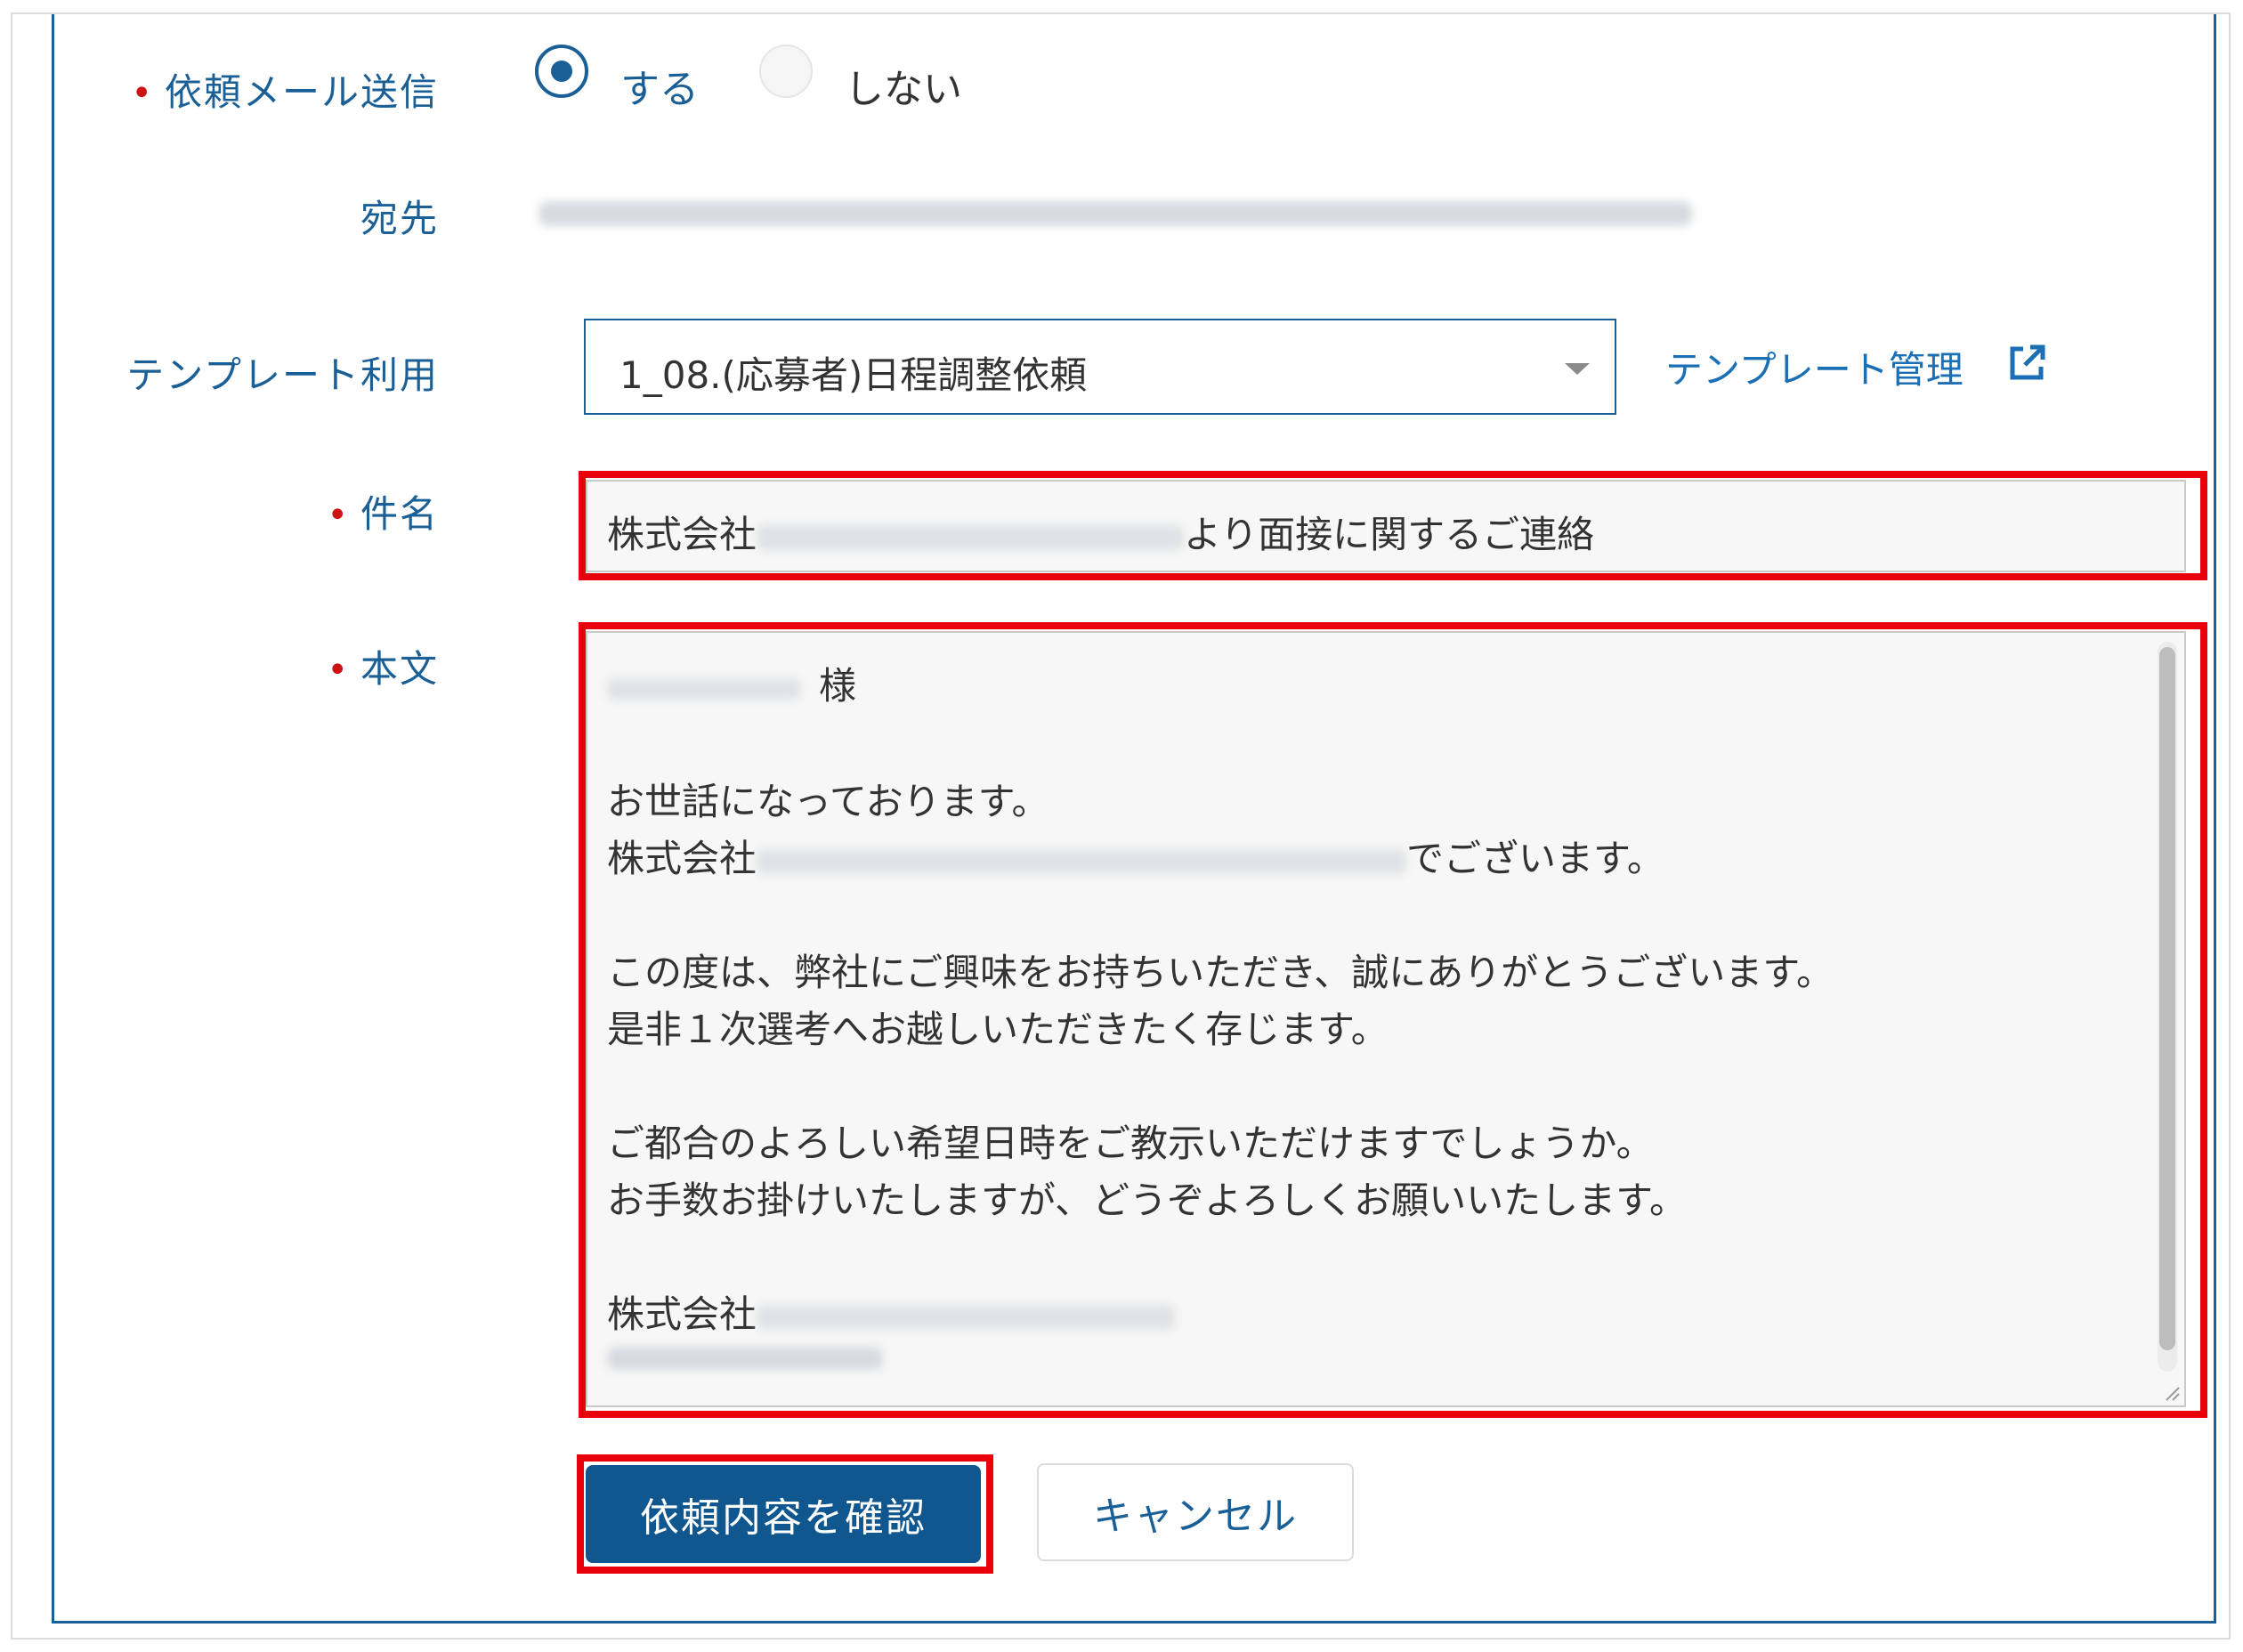 The image size is (2243, 1652). I want to click on subject-suffix: より面接に関するご連絡, so click(1389, 534).